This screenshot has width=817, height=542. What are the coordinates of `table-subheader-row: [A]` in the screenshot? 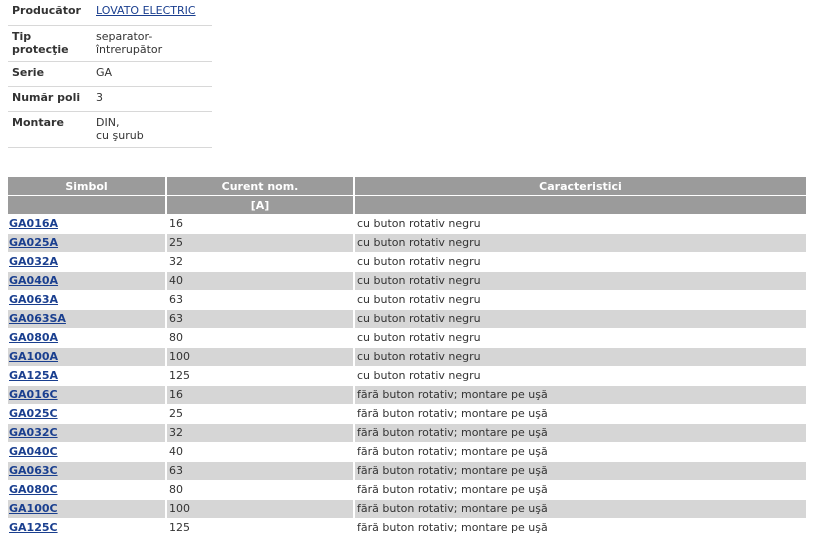 It's located at (407, 205).